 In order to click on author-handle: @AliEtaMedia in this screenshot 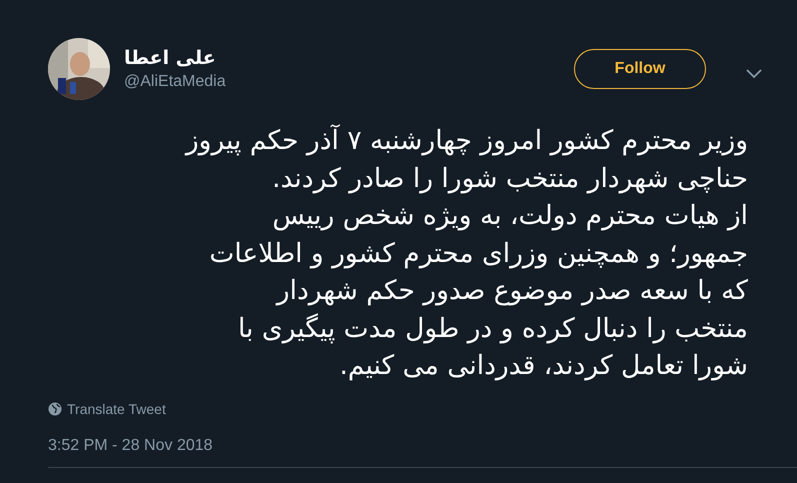, I will do `click(175, 82)`.